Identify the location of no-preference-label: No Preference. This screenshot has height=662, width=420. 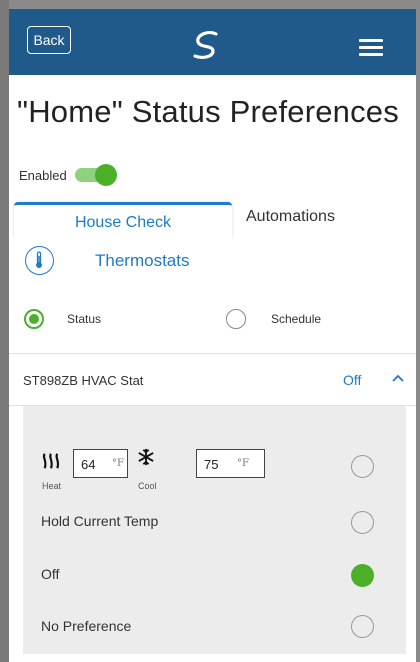
(86, 626).